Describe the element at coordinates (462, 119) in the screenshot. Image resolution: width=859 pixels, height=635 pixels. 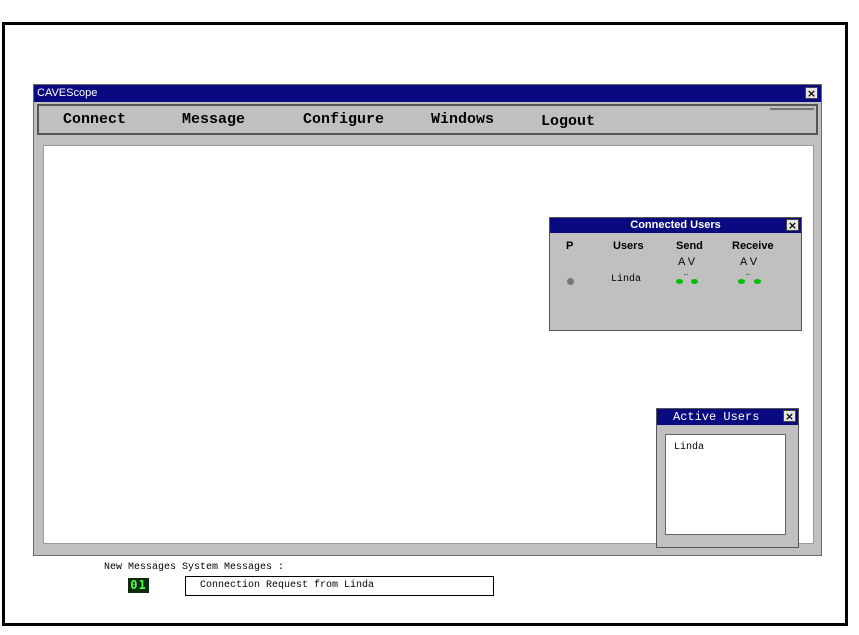
I see `menu-windows: Windows` at that location.